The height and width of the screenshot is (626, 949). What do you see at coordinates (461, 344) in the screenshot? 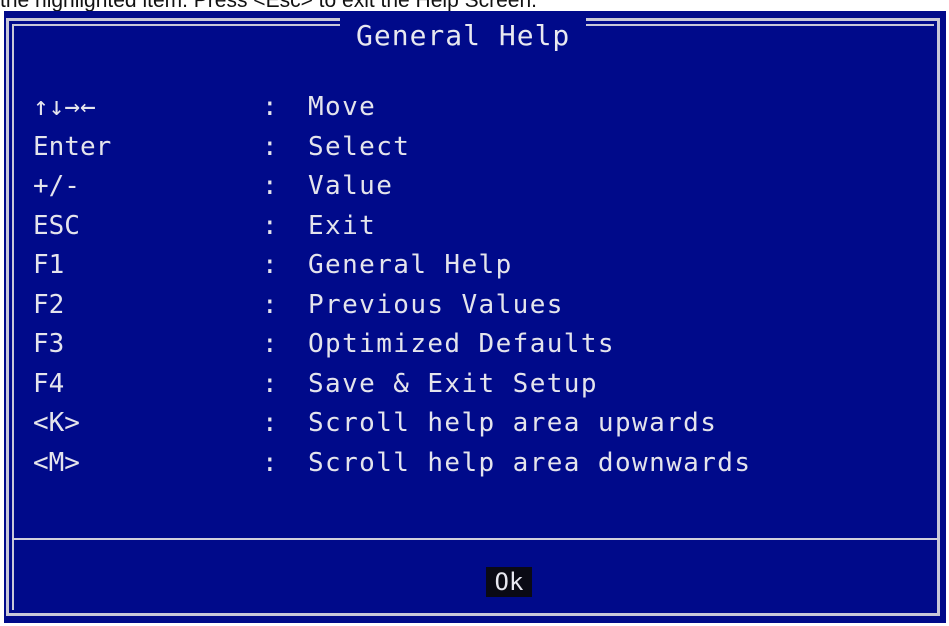
I see `key-description: Optimized Defaults` at bounding box center [461, 344].